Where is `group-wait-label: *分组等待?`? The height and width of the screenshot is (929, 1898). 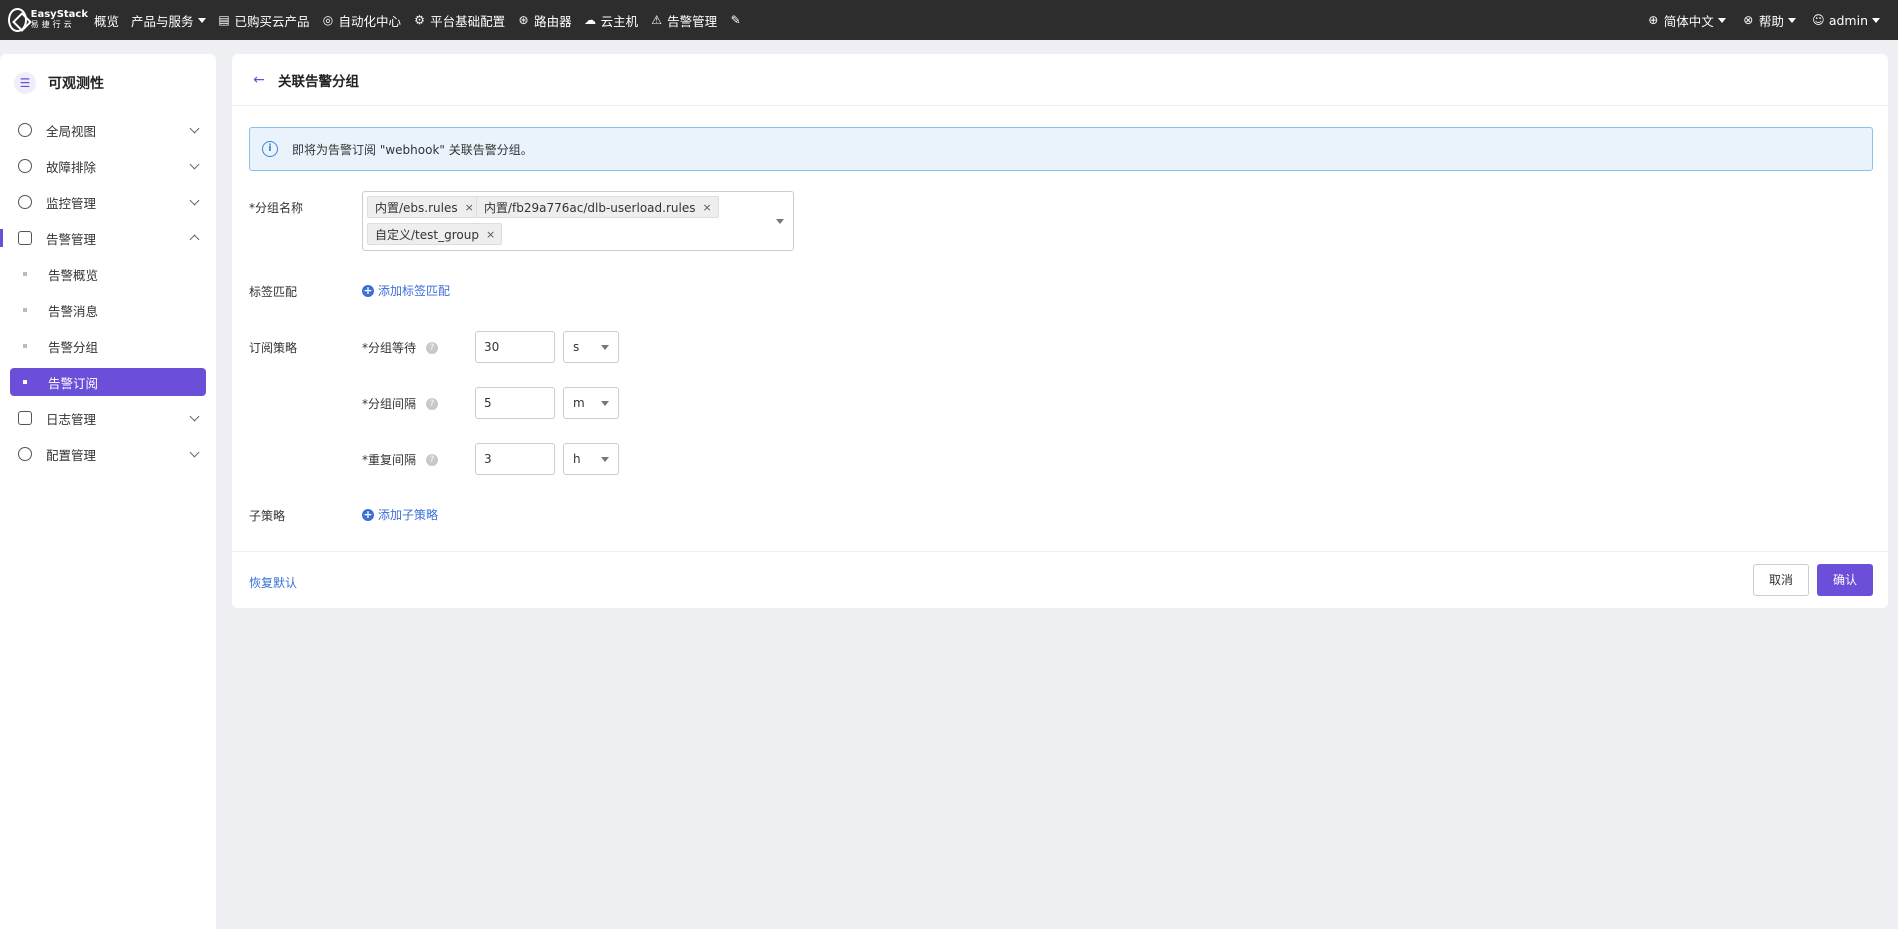
group-wait-label: *分组等待? is located at coordinates (400, 347).